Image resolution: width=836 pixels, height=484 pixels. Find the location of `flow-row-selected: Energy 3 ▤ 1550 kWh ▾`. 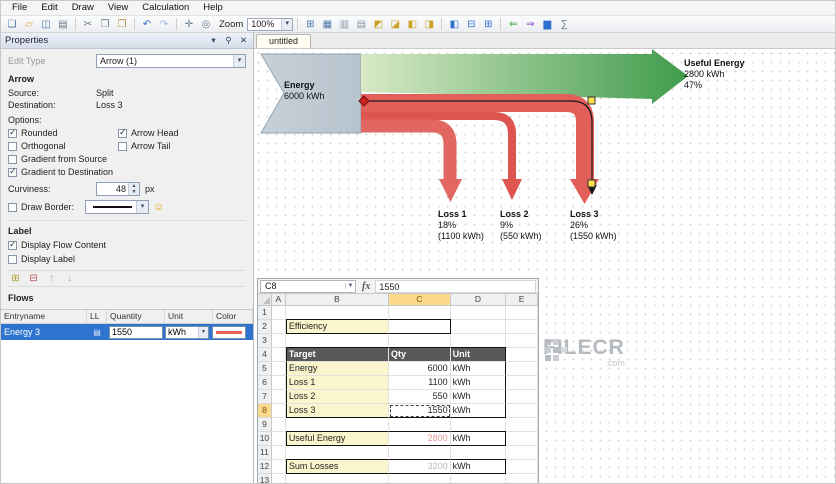

flow-row-selected: Energy 3 ▤ 1550 kWh ▾ is located at coordinates (127, 332).